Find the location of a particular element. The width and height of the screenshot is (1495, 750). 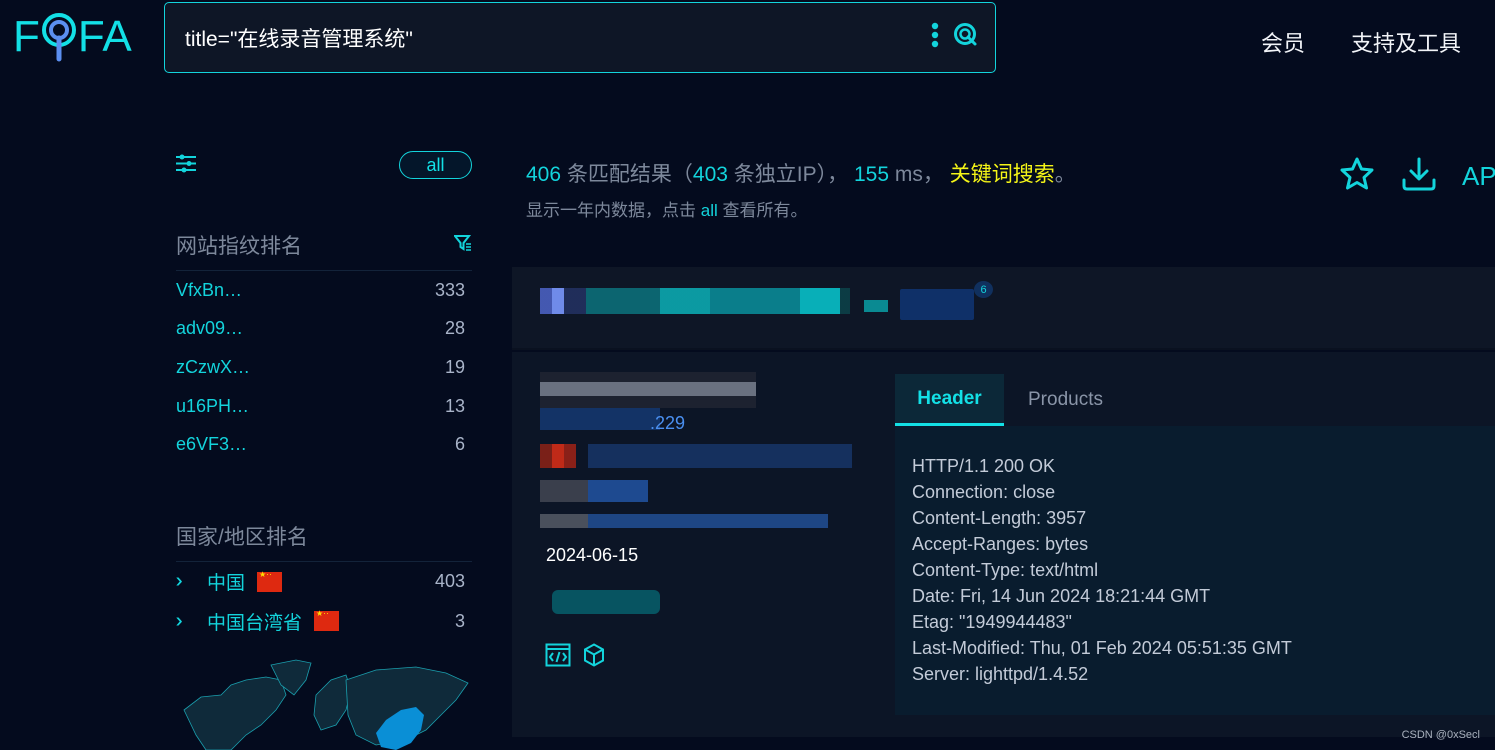

redacted-org is located at coordinates (684, 521).